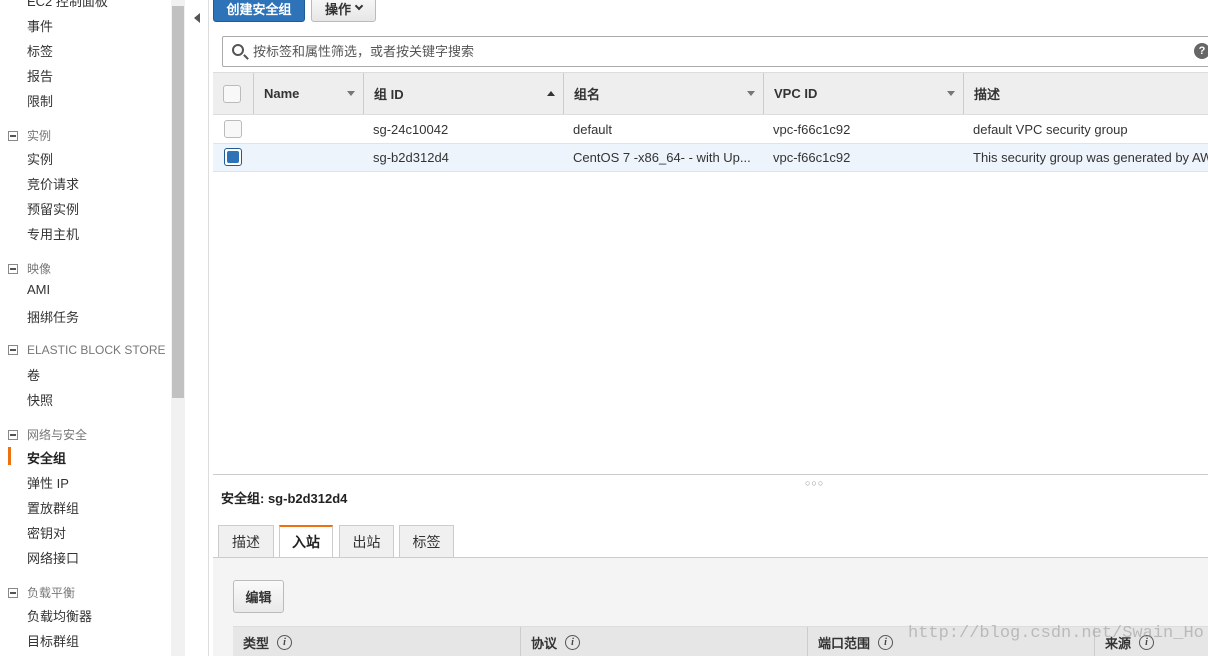 This screenshot has width=1208, height=656. Describe the element at coordinates (950, 641) in the screenshot. I see `column-header-port-range: 端口范围 i` at that location.